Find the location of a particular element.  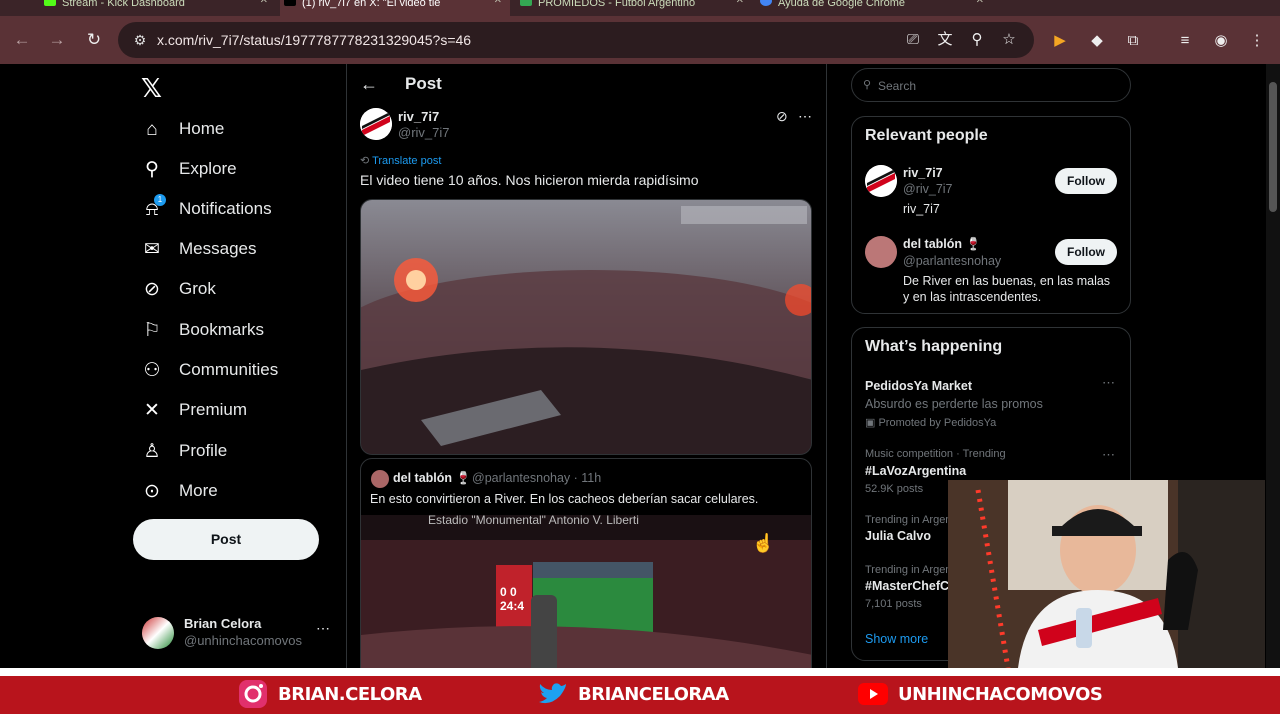

account-switcher: Brian Celora @unhinchacomovos ⋯ is located at coordinates (242, 634).